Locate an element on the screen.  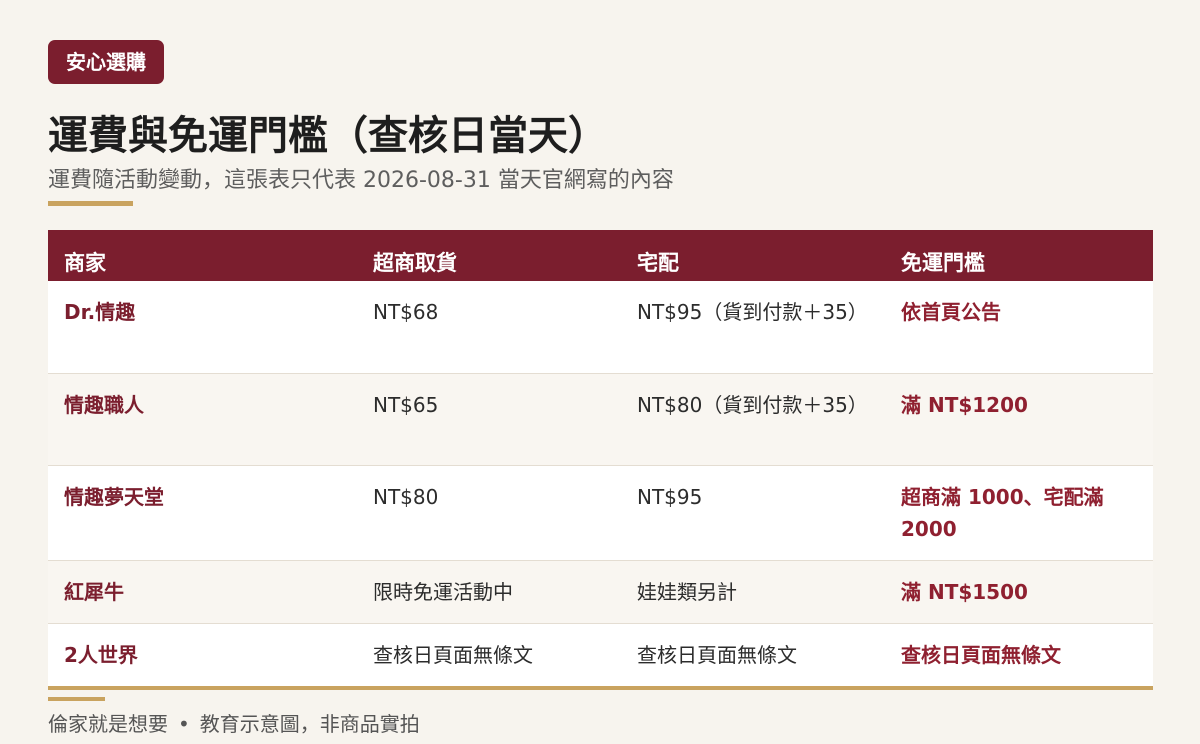
title-accent-line is located at coordinates (90, 203).